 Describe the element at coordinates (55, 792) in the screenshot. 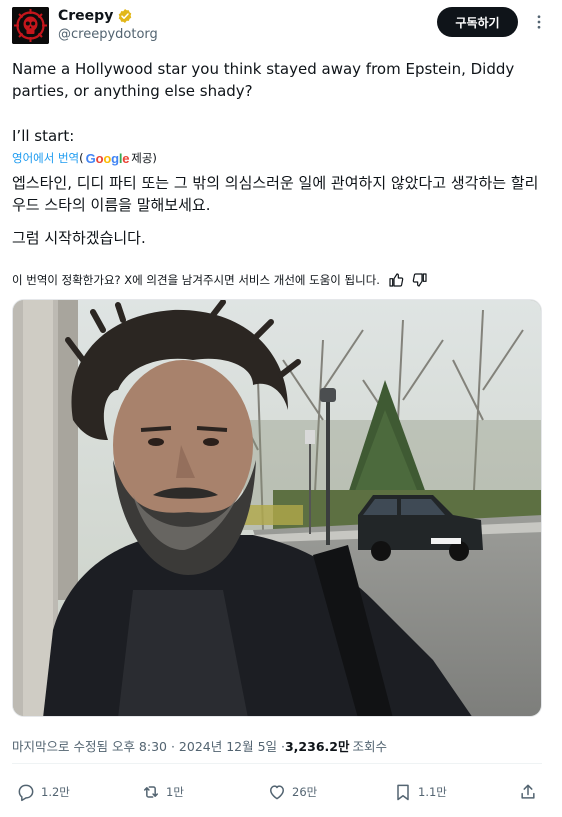

I see `reply-count: 1.2만` at that location.